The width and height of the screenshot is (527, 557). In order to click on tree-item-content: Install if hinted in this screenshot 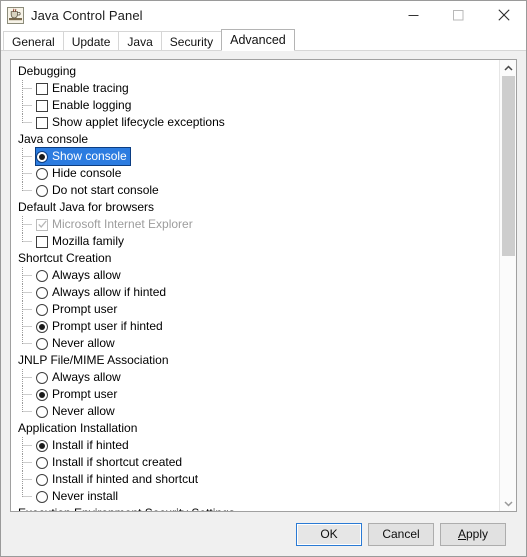, I will do `click(83, 445)`.